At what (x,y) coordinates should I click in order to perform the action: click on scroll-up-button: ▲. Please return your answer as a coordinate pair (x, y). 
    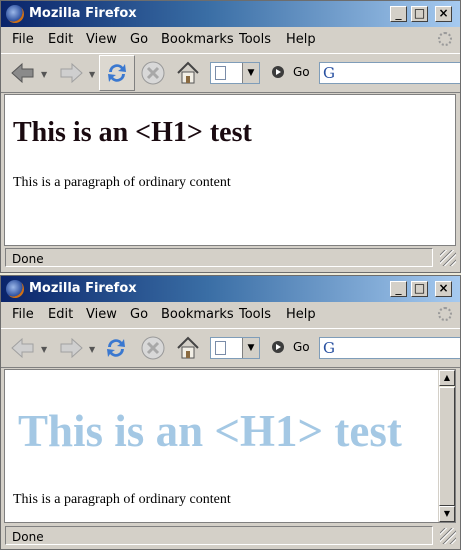
    Looking at the image, I should click on (447, 378).